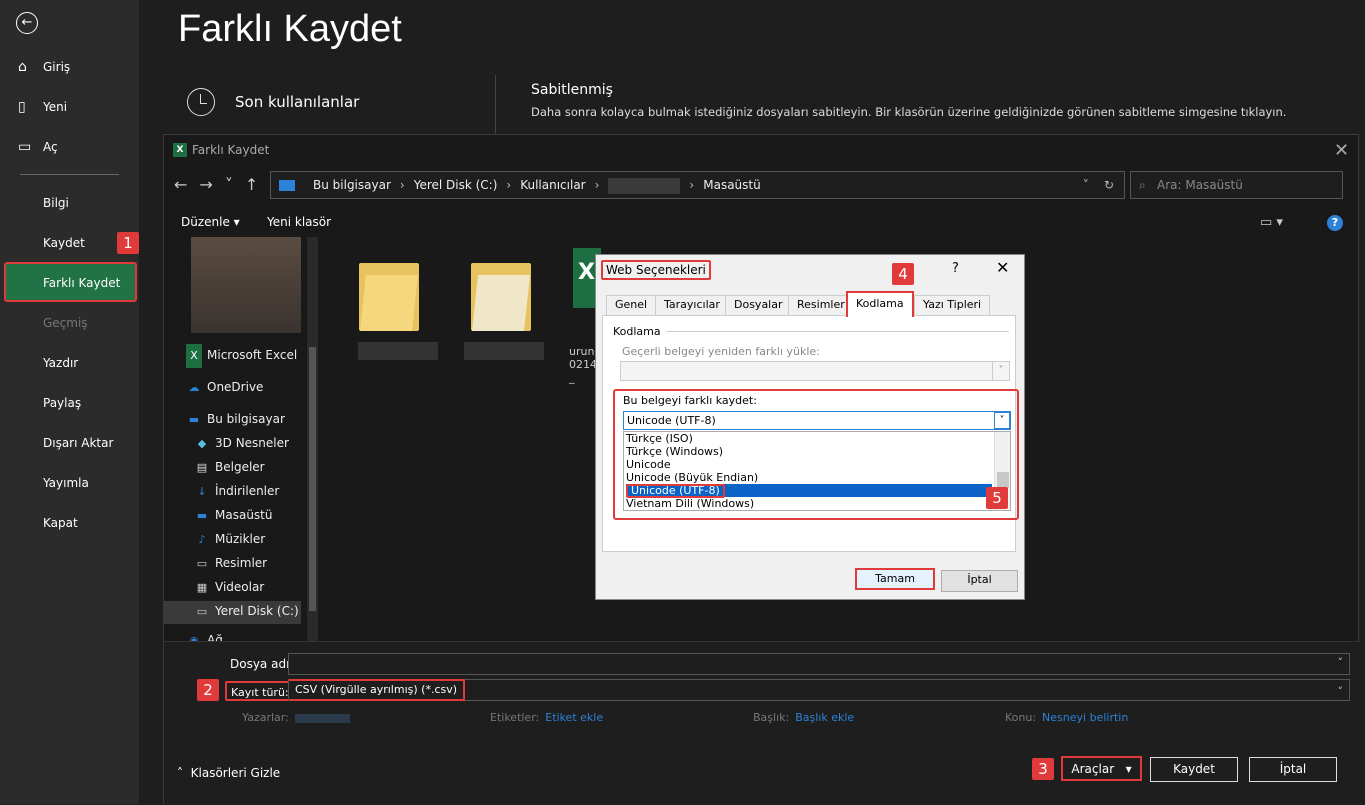 The image size is (1365, 805). I want to click on hide-folders-button: ˄ Klasörleri Gizle, so click(228, 773).